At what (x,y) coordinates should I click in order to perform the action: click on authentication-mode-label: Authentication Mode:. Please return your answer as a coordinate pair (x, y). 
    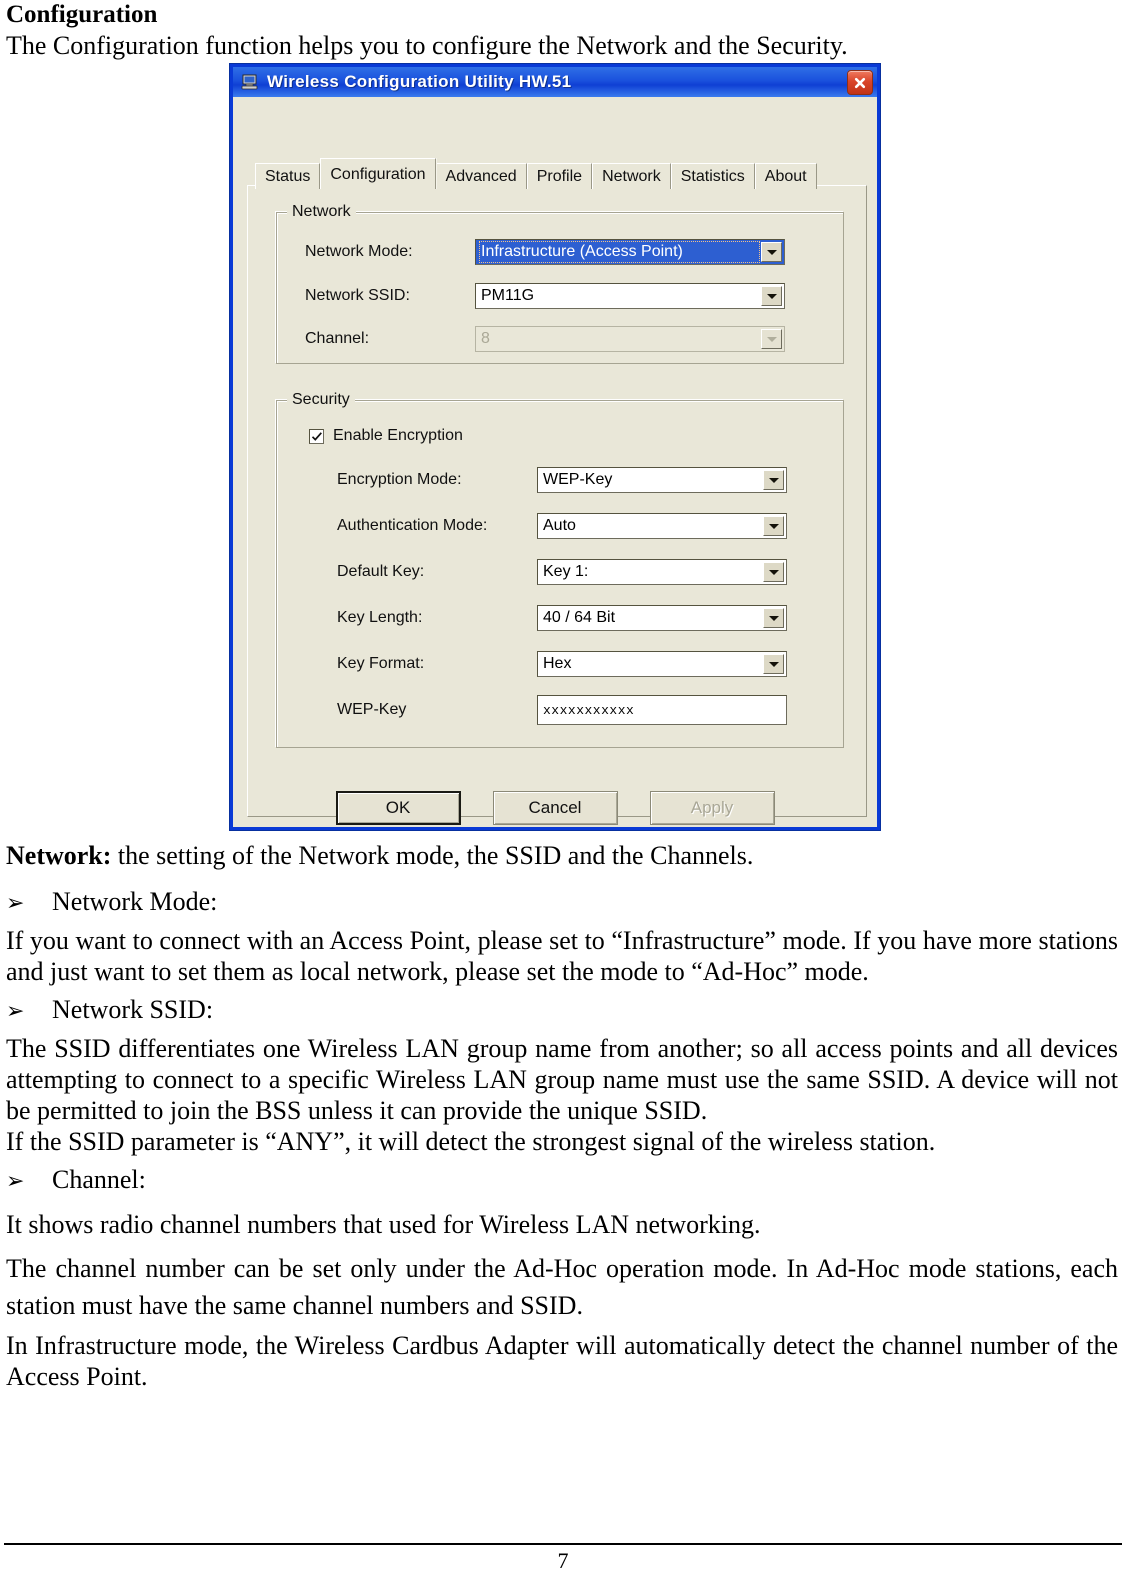
    Looking at the image, I should click on (412, 525).